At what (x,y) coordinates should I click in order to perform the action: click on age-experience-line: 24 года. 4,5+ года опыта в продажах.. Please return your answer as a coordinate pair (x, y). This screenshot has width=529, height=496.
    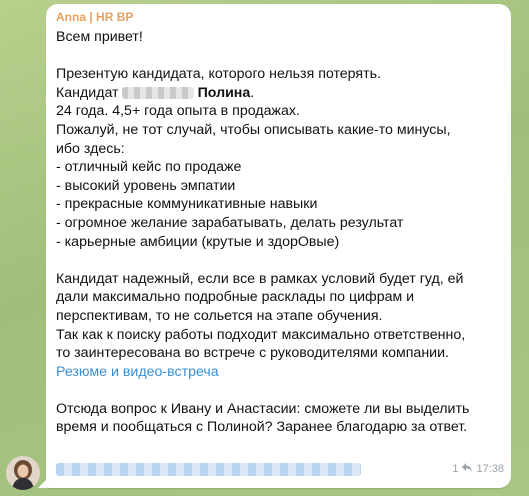
    Looking at the image, I should click on (178, 111).